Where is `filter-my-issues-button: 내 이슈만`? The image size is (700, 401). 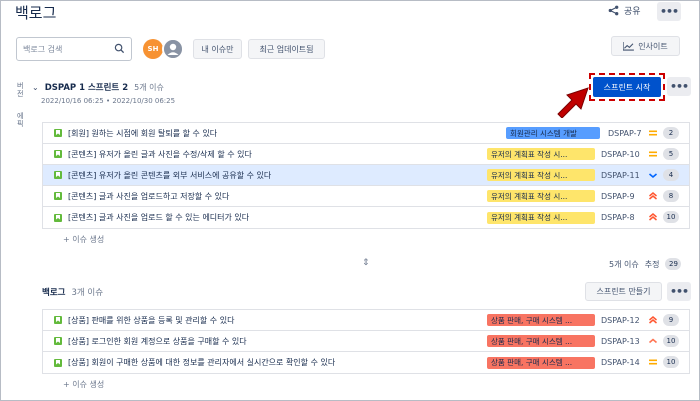
filter-my-issues-button: 내 이슈만 is located at coordinates (217, 49).